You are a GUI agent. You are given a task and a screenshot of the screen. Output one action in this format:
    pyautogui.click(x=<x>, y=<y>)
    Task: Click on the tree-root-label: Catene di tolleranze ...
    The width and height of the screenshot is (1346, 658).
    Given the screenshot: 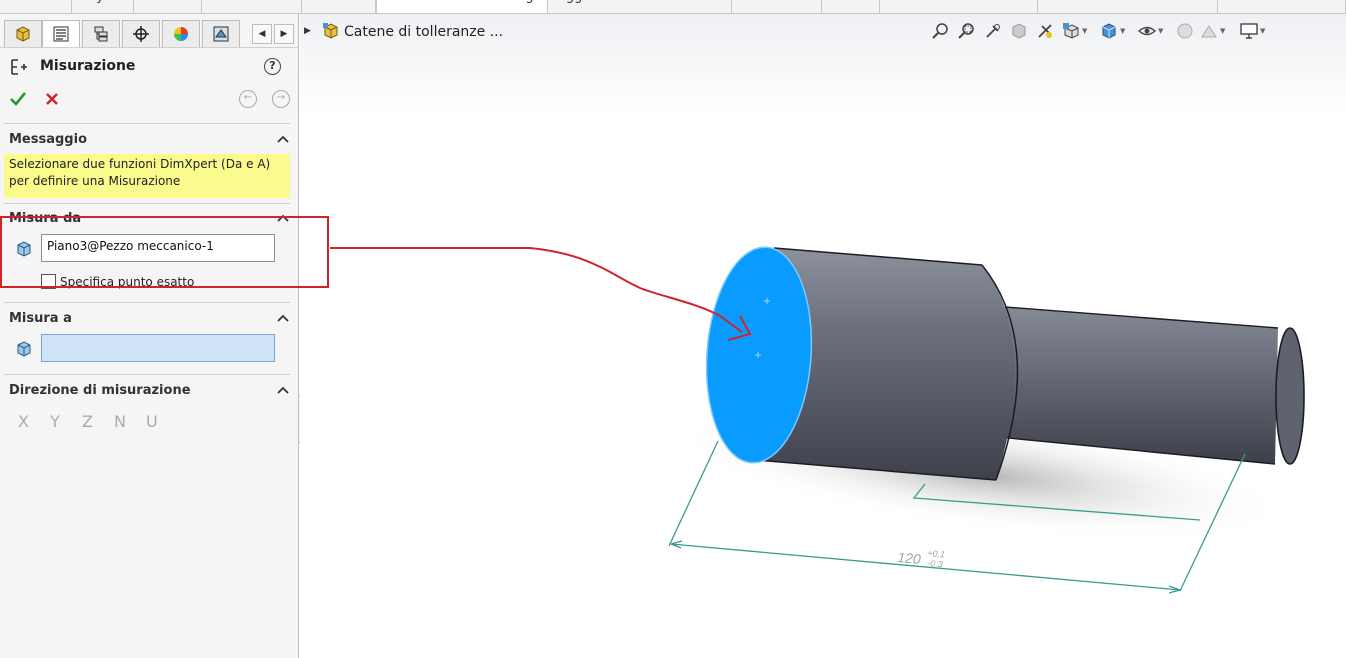 What is the action you would take?
    pyautogui.click(x=423, y=32)
    